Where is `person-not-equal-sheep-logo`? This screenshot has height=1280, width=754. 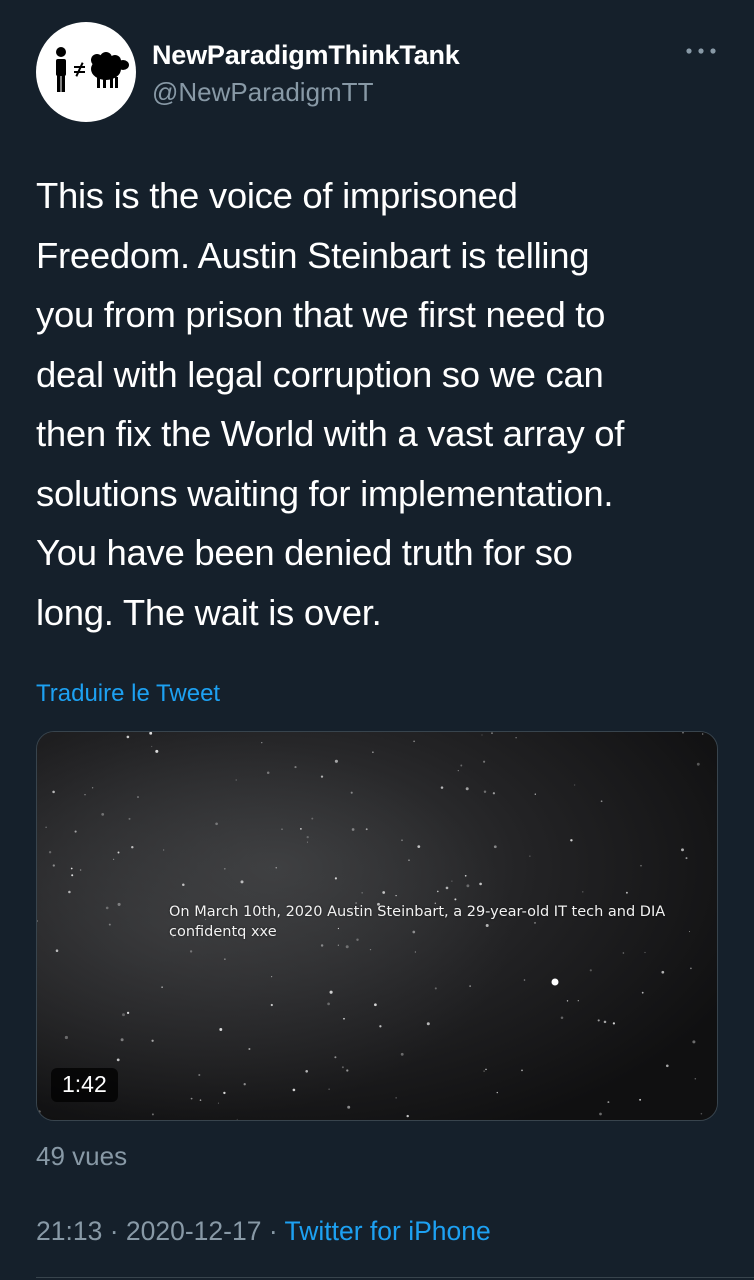
person-not-equal-sheep-logo is located at coordinates (92, 69).